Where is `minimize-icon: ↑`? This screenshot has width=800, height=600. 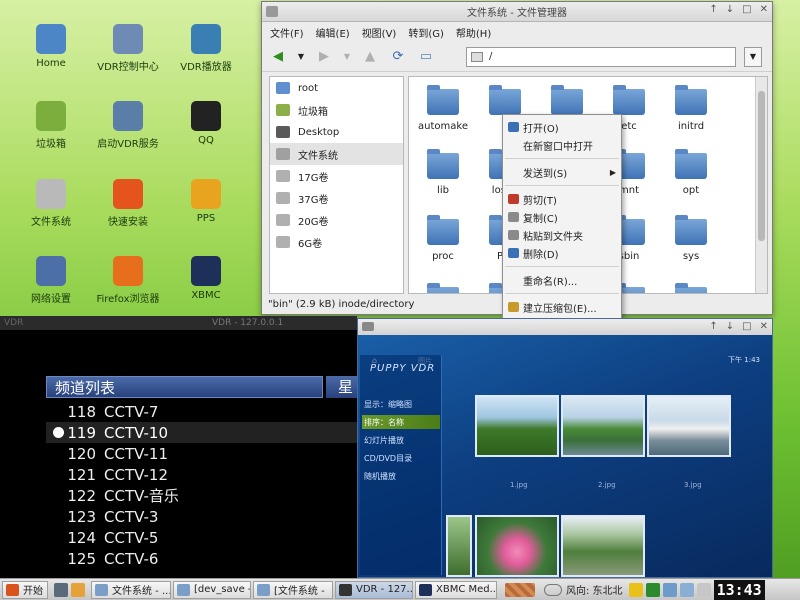 minimize-icon: ↑ is located at coordinates (713, 9).